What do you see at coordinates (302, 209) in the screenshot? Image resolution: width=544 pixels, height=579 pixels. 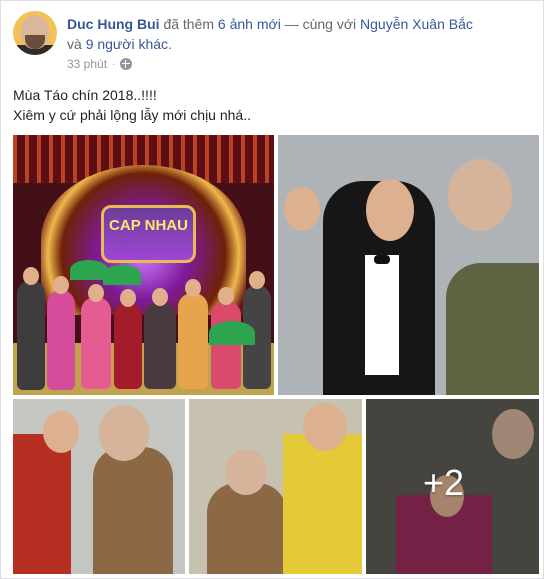 I see `left-man-head` at bounding box center [302, 209].